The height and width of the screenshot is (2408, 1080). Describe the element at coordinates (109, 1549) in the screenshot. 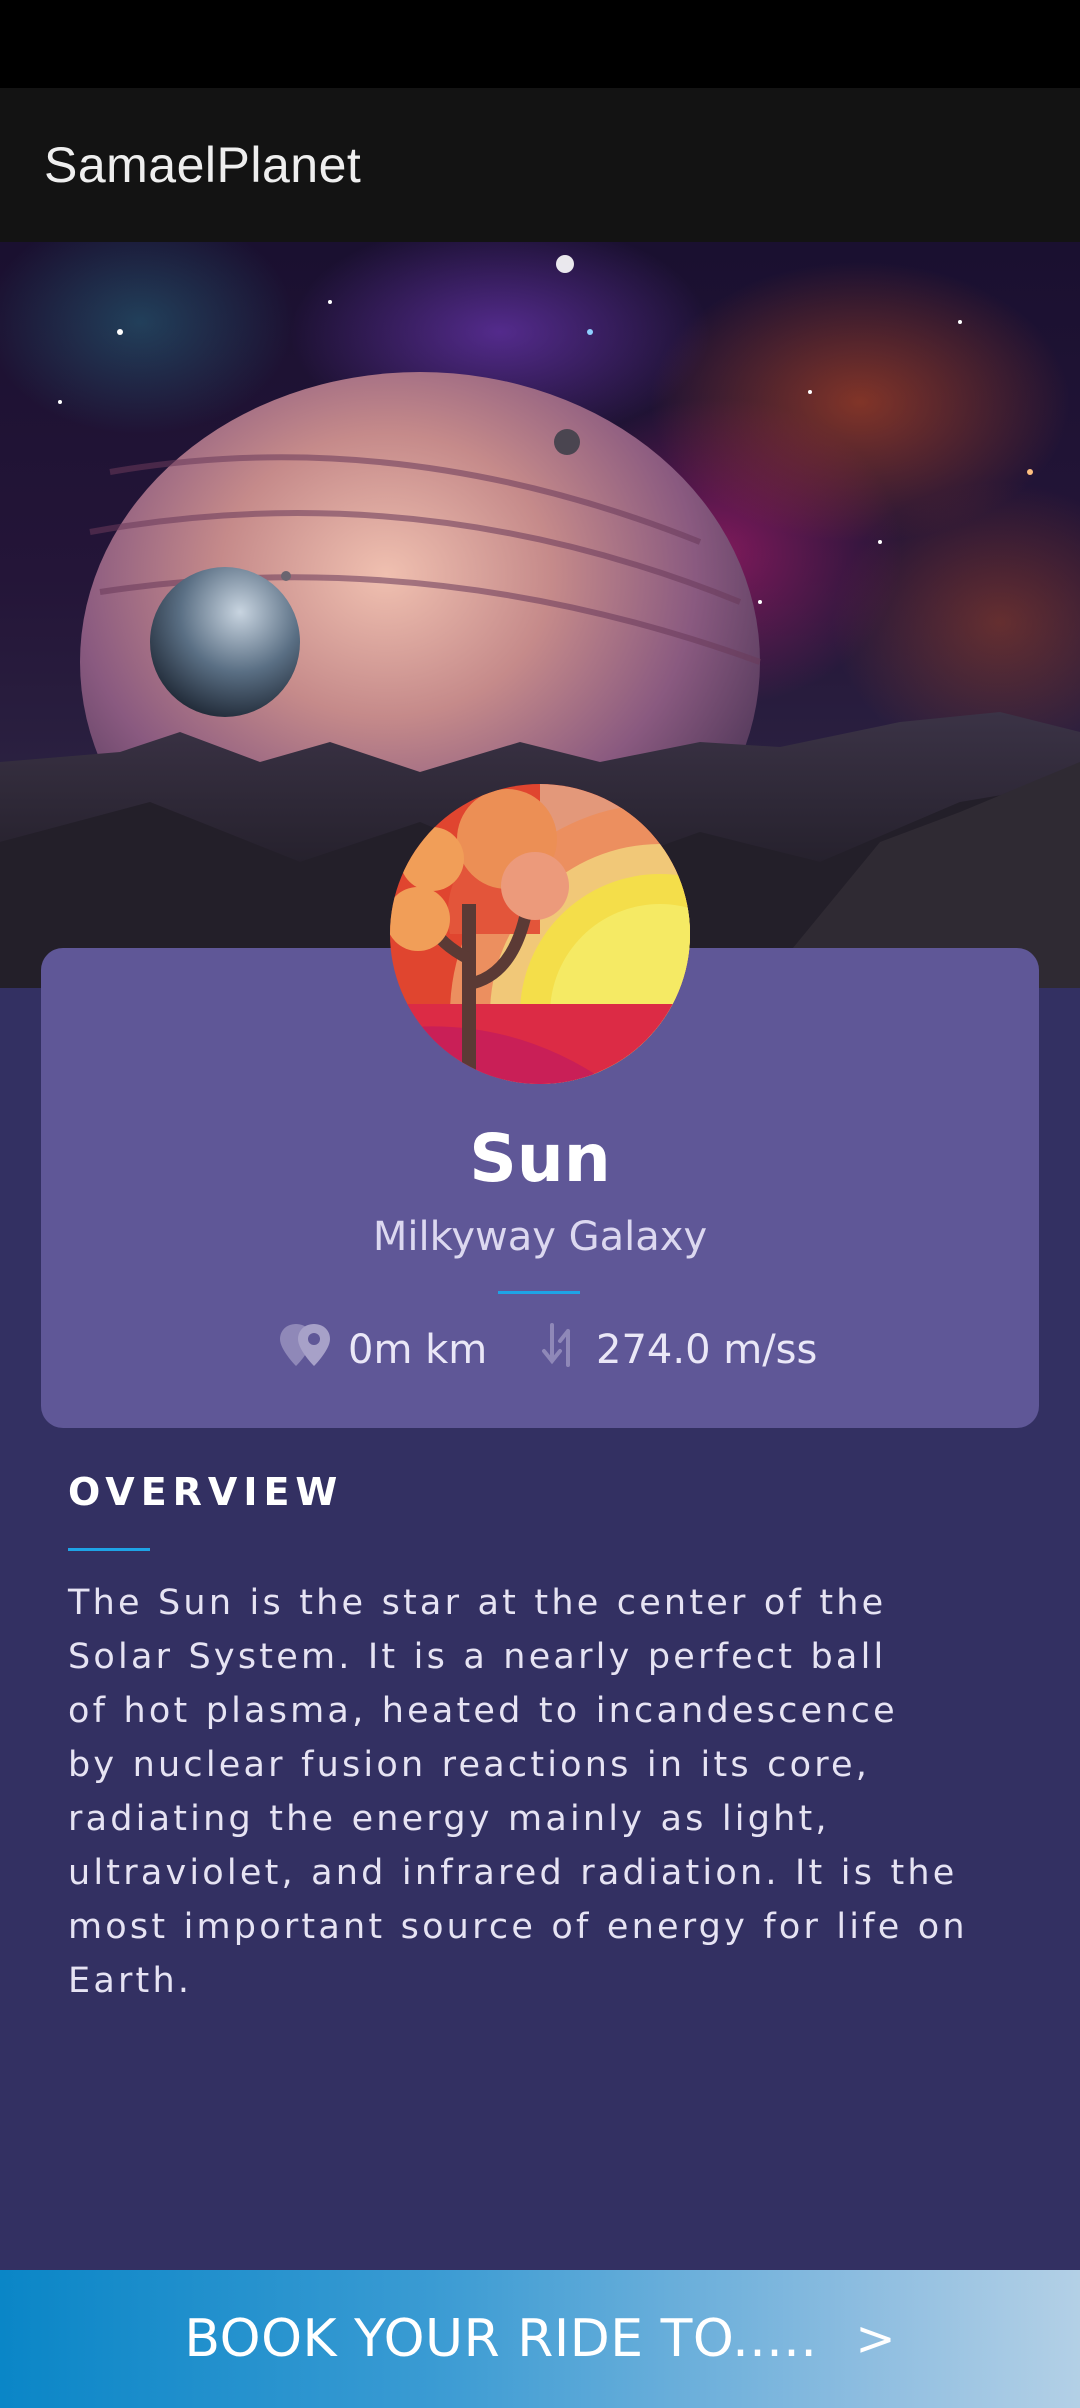

I see `overview-divider` at that location.